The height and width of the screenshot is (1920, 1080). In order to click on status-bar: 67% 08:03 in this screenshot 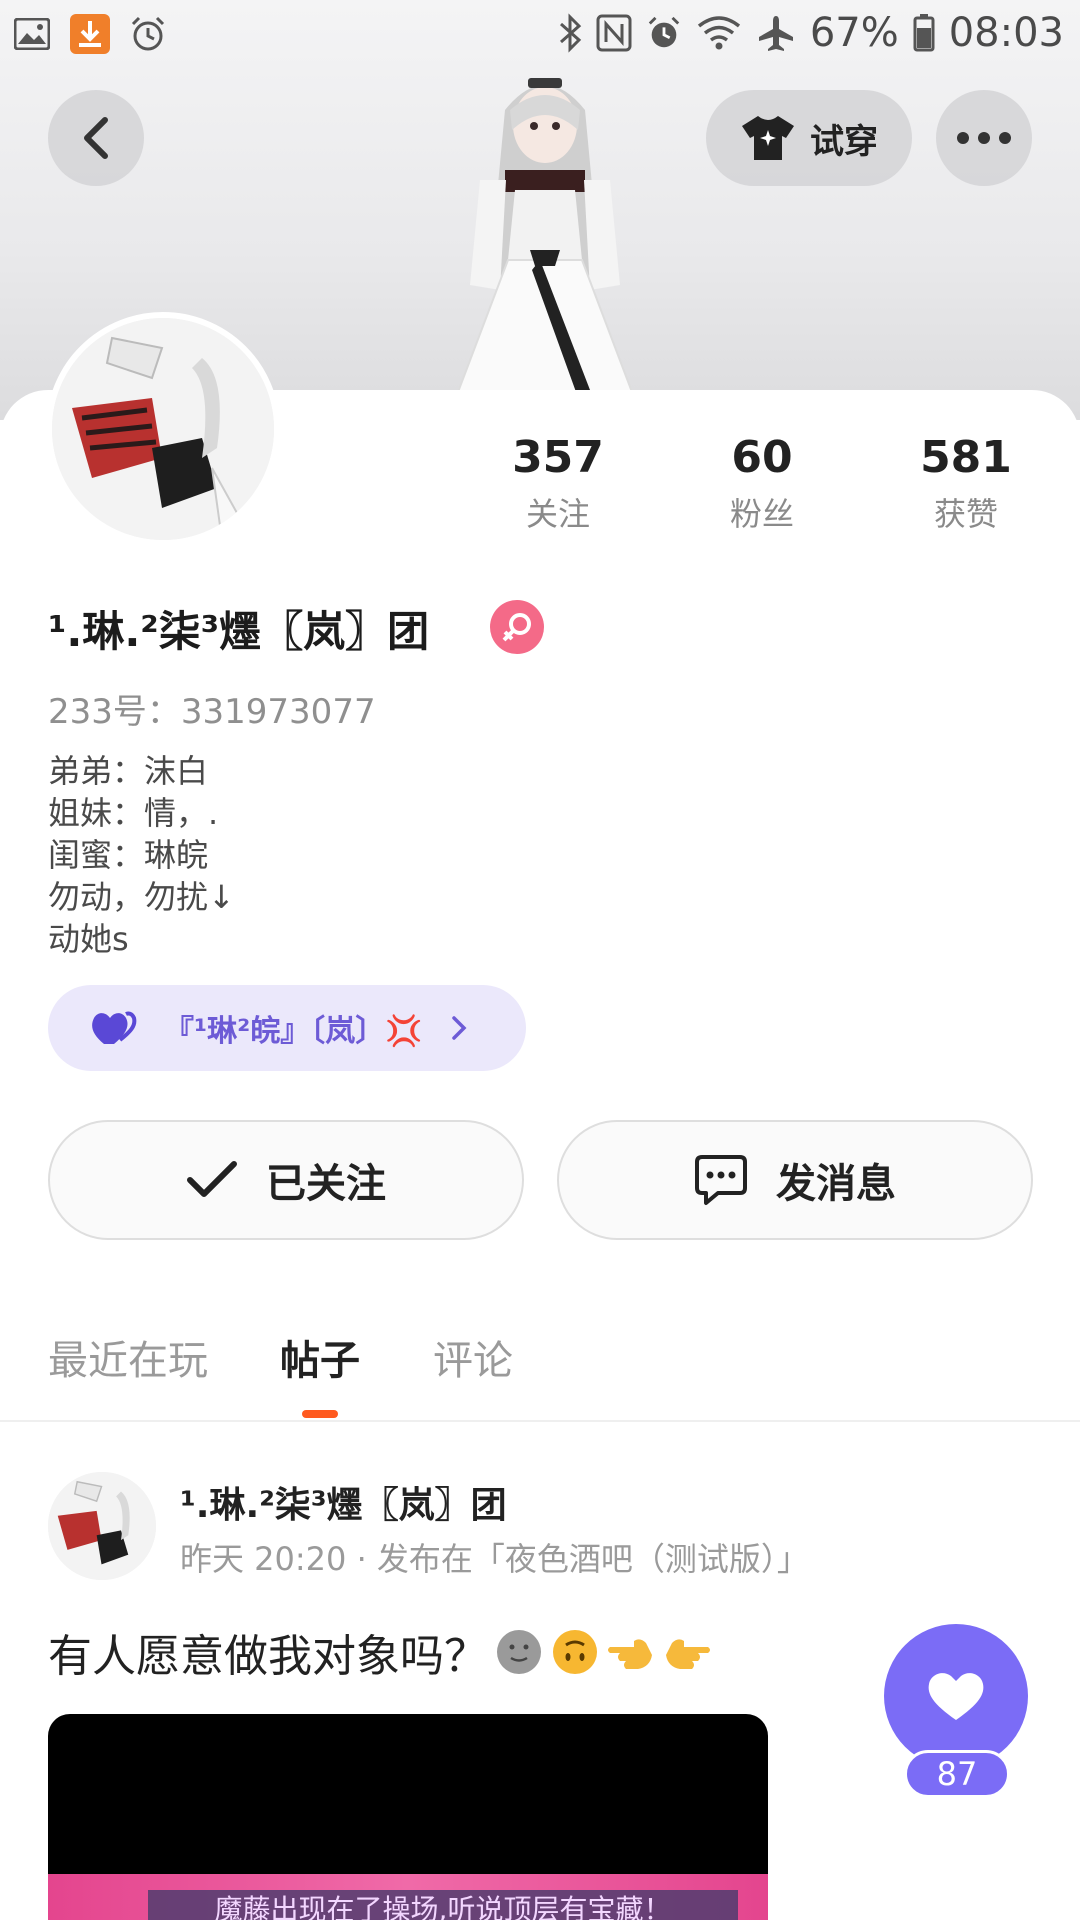, I will do `click(540, 36)`.